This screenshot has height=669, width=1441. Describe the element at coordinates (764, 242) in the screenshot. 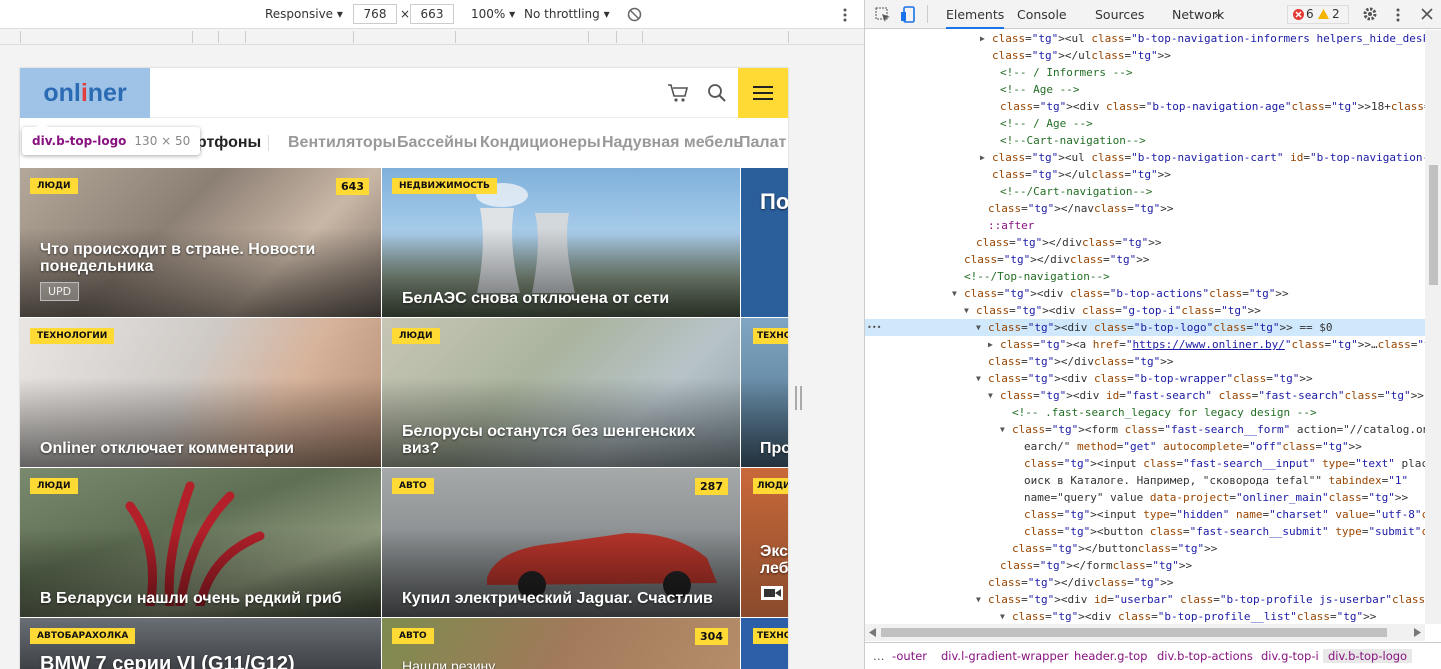

I see `news-tile: По с L` at that location.